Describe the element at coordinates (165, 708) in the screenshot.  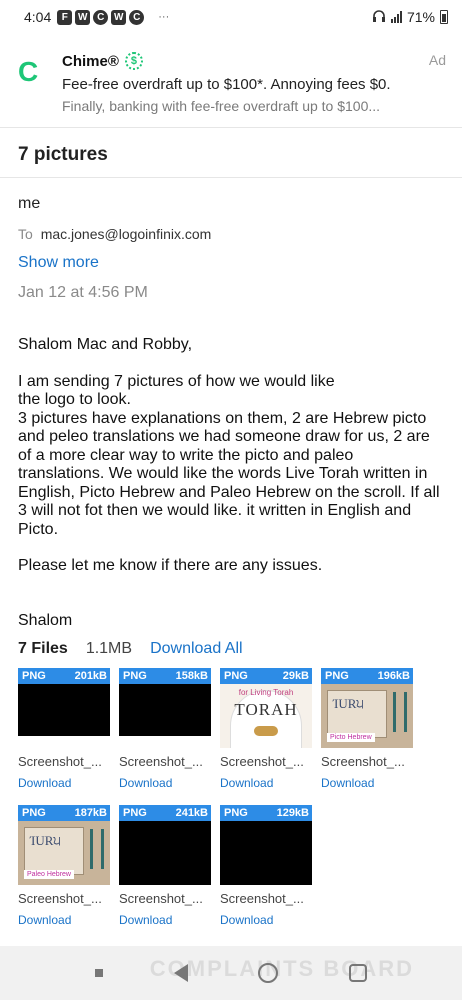
I see `attachment-preview: PNG 158kB` at that location.